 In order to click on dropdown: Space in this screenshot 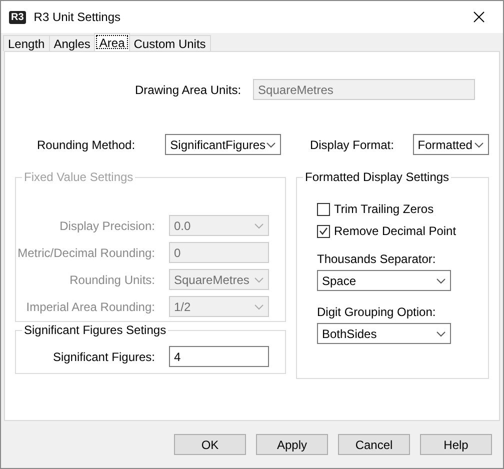, I will do `click(384, 280)`.